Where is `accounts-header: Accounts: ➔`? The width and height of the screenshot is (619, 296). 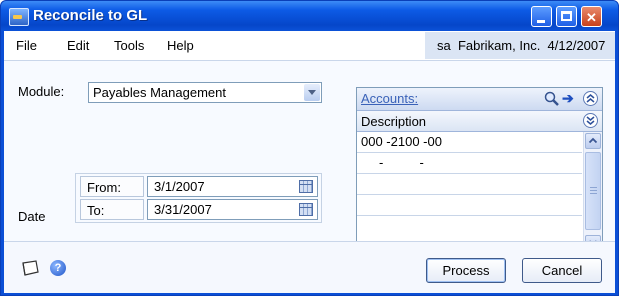
accounts-header: Accounts: ➔ is located at coordinates (479, 99).